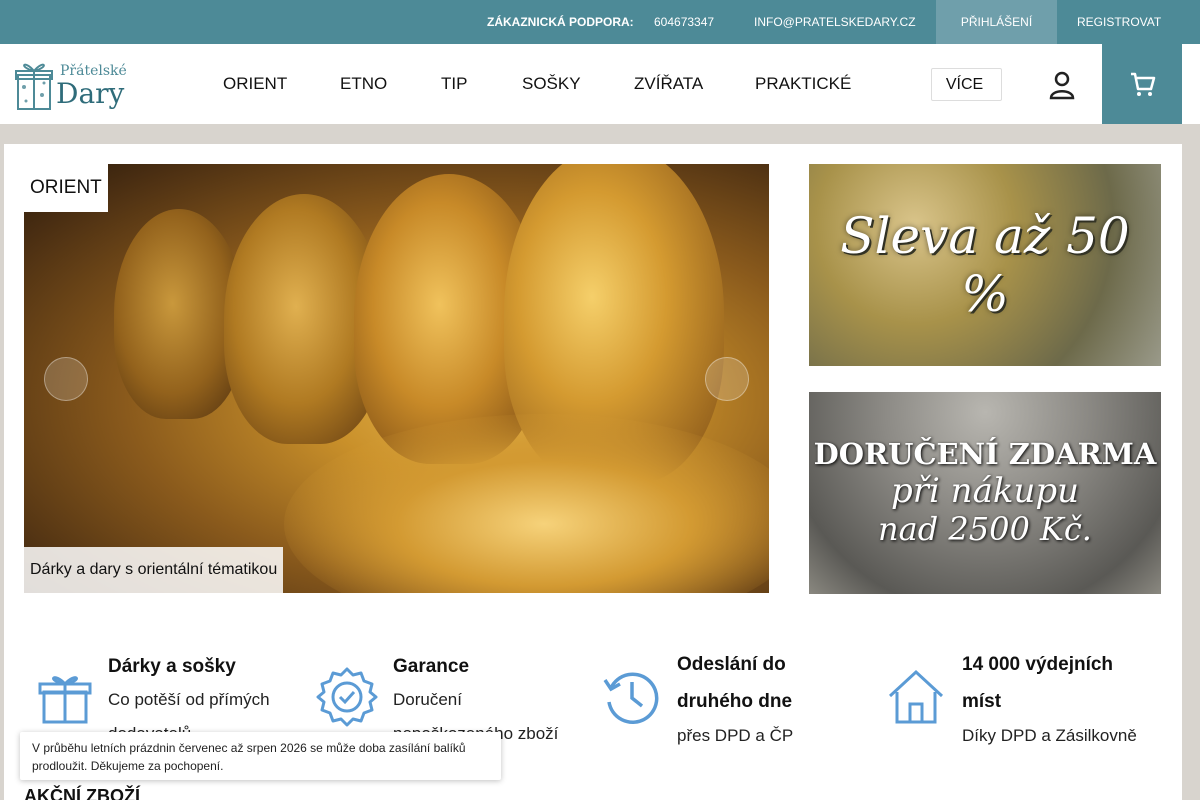  Describe the element at coordinates (551, 83) in the screenshot. I see `nav-label: SOŠKY` at that location.